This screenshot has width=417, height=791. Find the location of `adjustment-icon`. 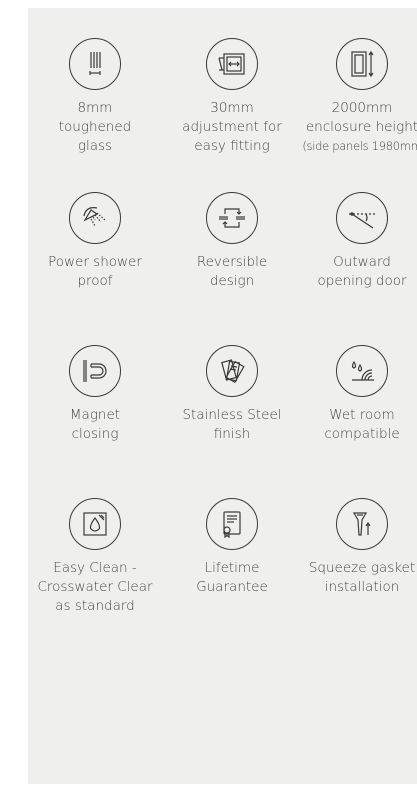

adjustment-icon is located at coordinates (232, 64).